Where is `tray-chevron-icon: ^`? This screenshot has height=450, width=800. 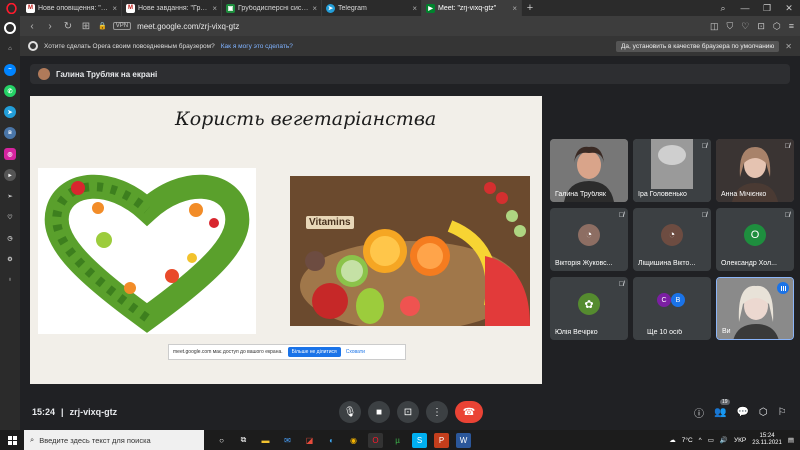
tray-chevron-icon: ^ is located at coordinates (700, 440).